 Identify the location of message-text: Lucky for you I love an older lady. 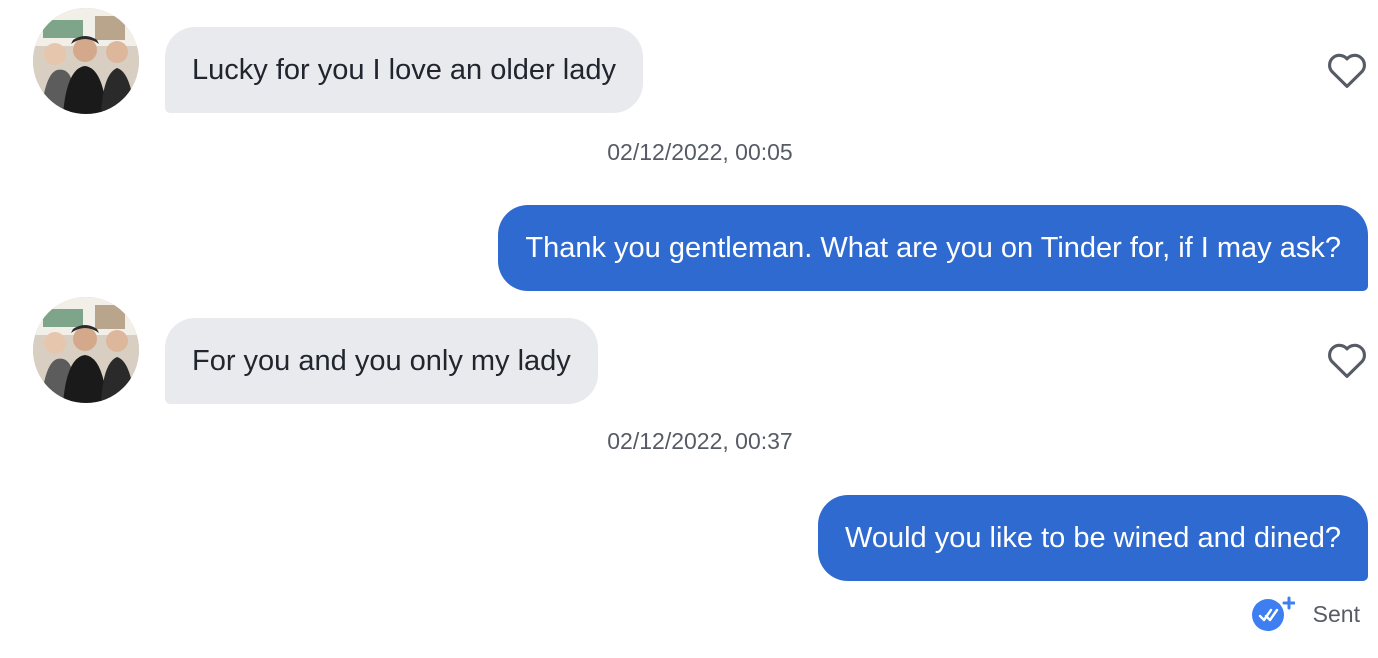
(404, 69).